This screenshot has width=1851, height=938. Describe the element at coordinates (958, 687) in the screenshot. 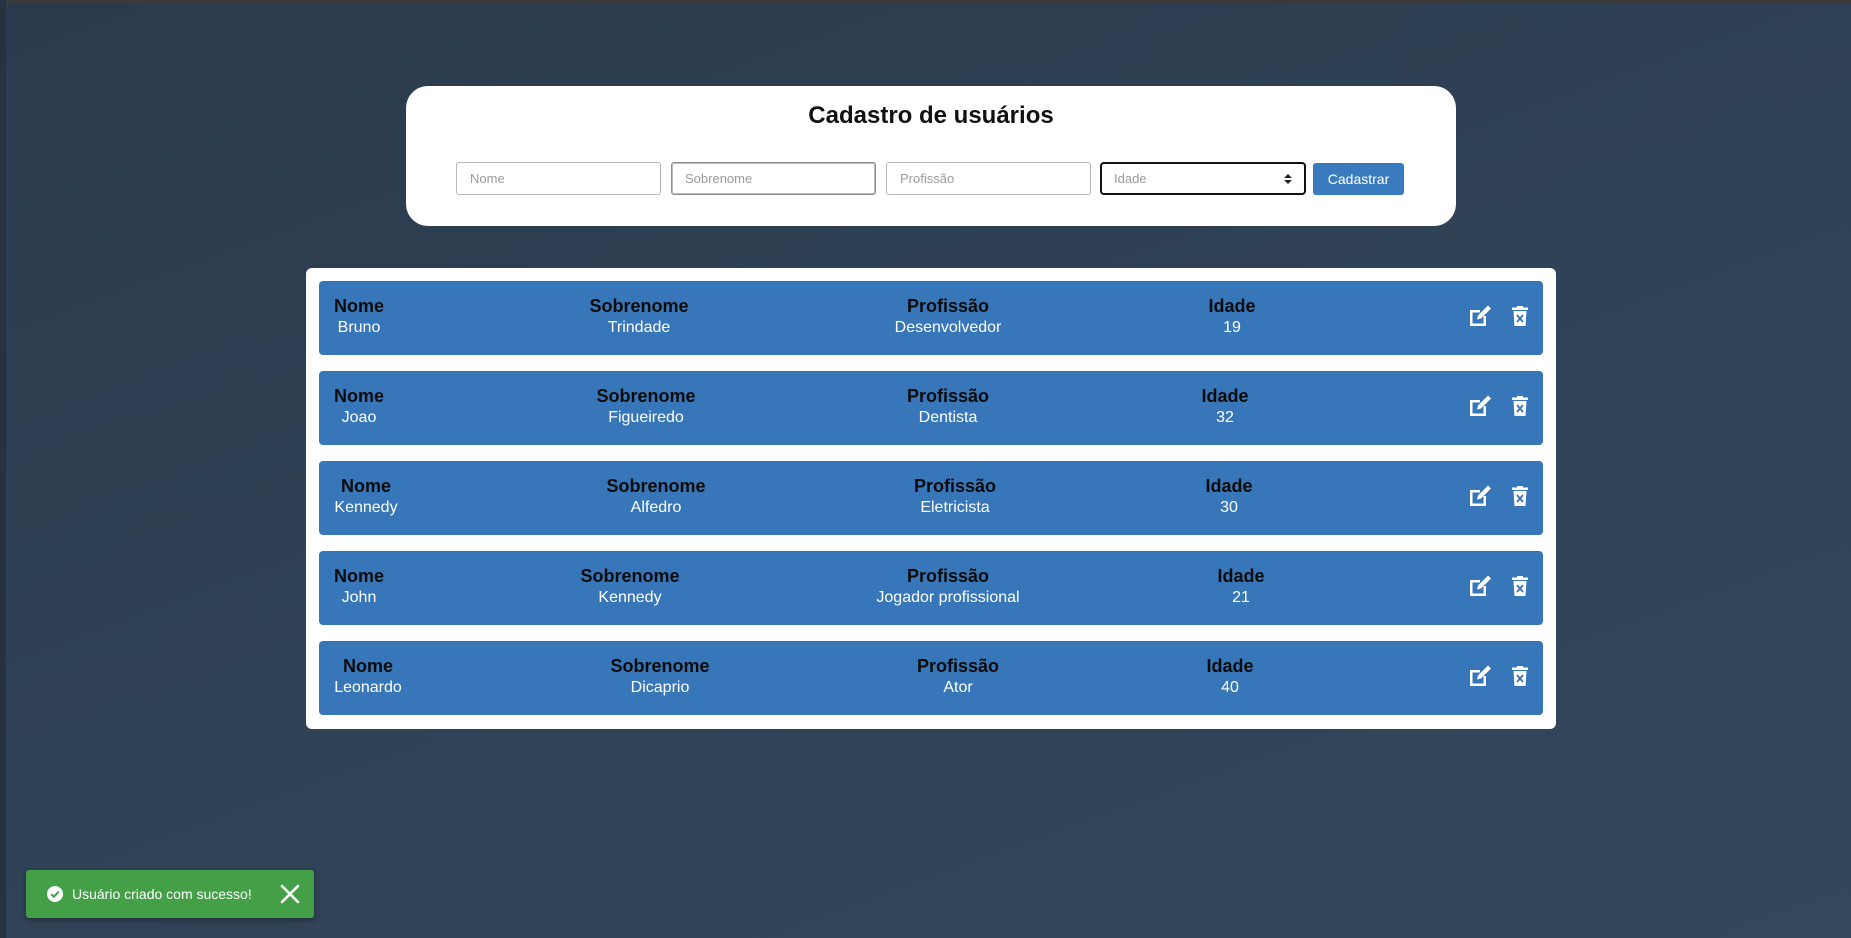

I see `profissao-value: Ator` at that location.